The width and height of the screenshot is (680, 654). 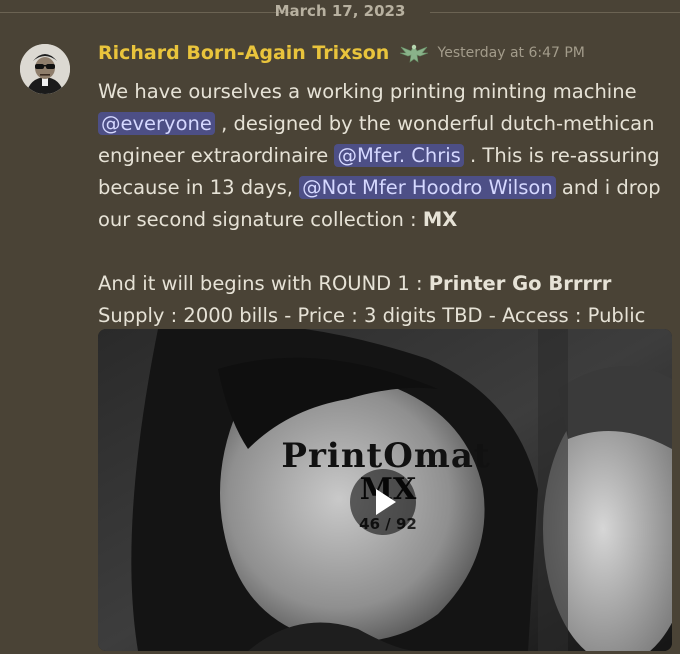 I want to click on avatar, so click(x=45, y=69).